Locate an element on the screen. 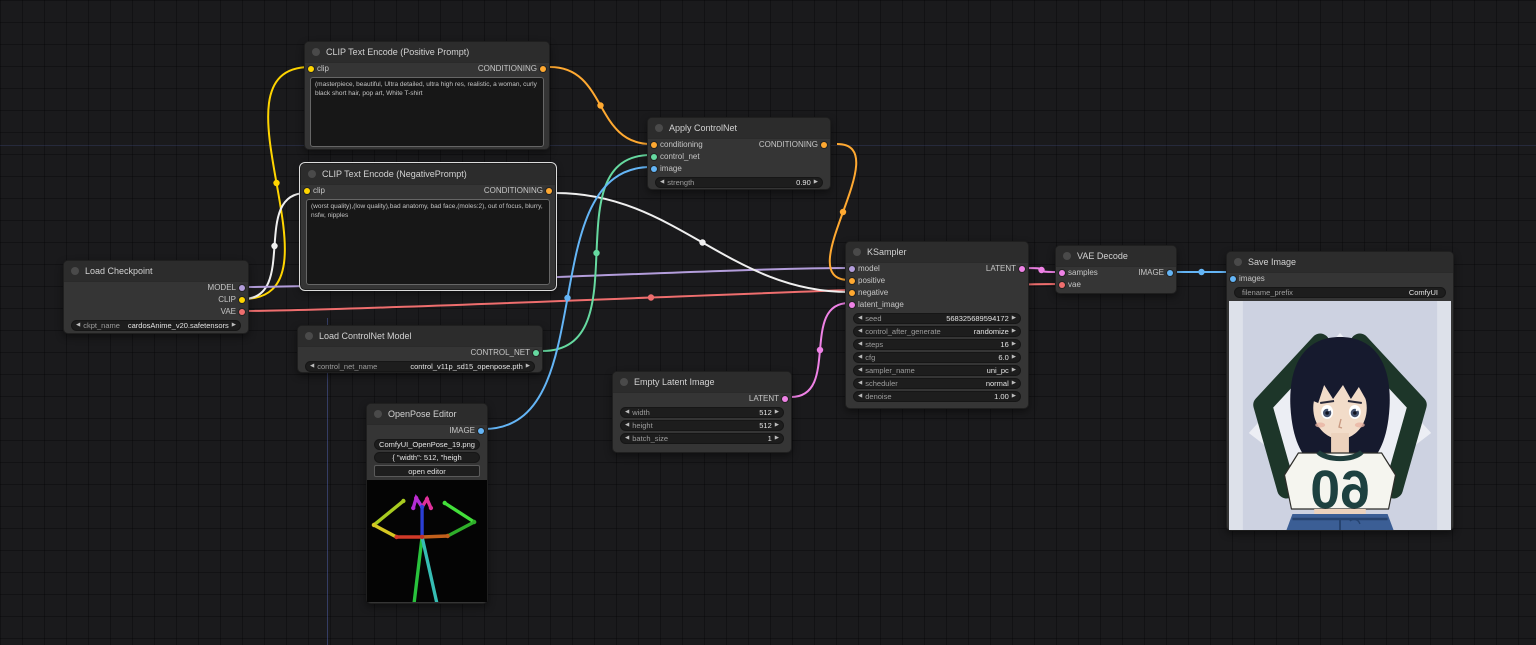 The image size is (1536, 645). input-slot-positive-dot is located at coordinates (852, 281).